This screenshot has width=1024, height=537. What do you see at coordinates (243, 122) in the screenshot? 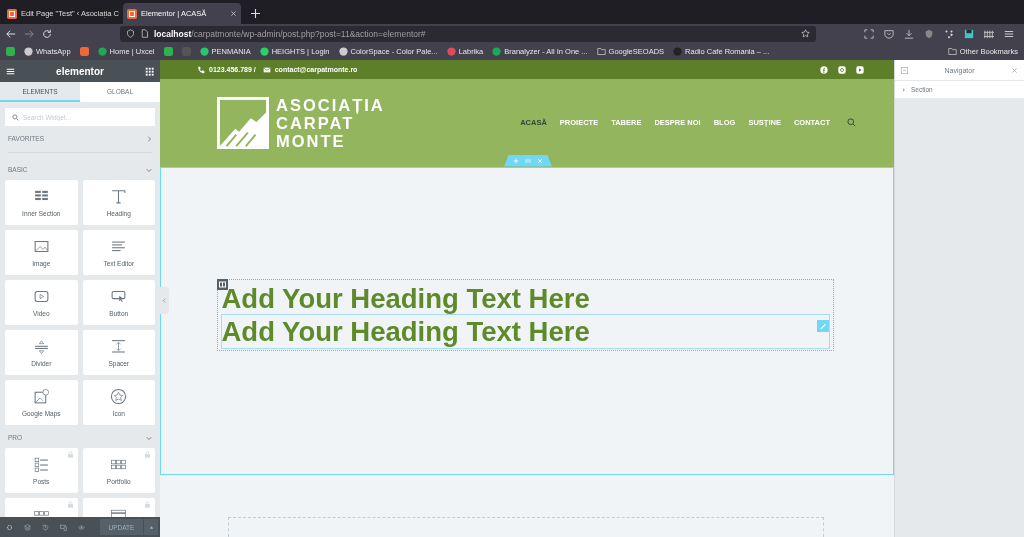
I see `mountain-logo-icon` at bounding box center [243, 122].